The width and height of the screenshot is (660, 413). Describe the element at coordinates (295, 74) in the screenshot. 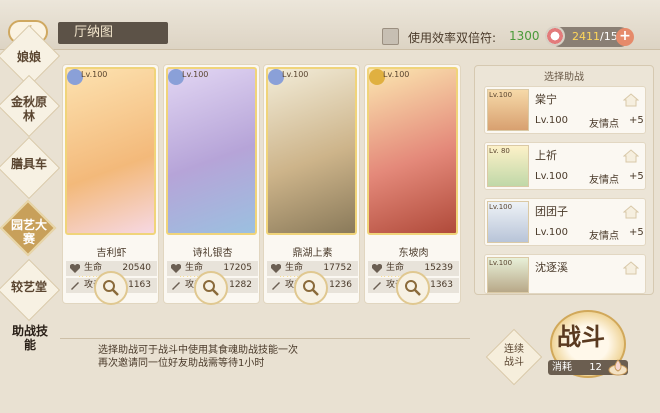

I see `card-3-level: Lv.100` at that location.